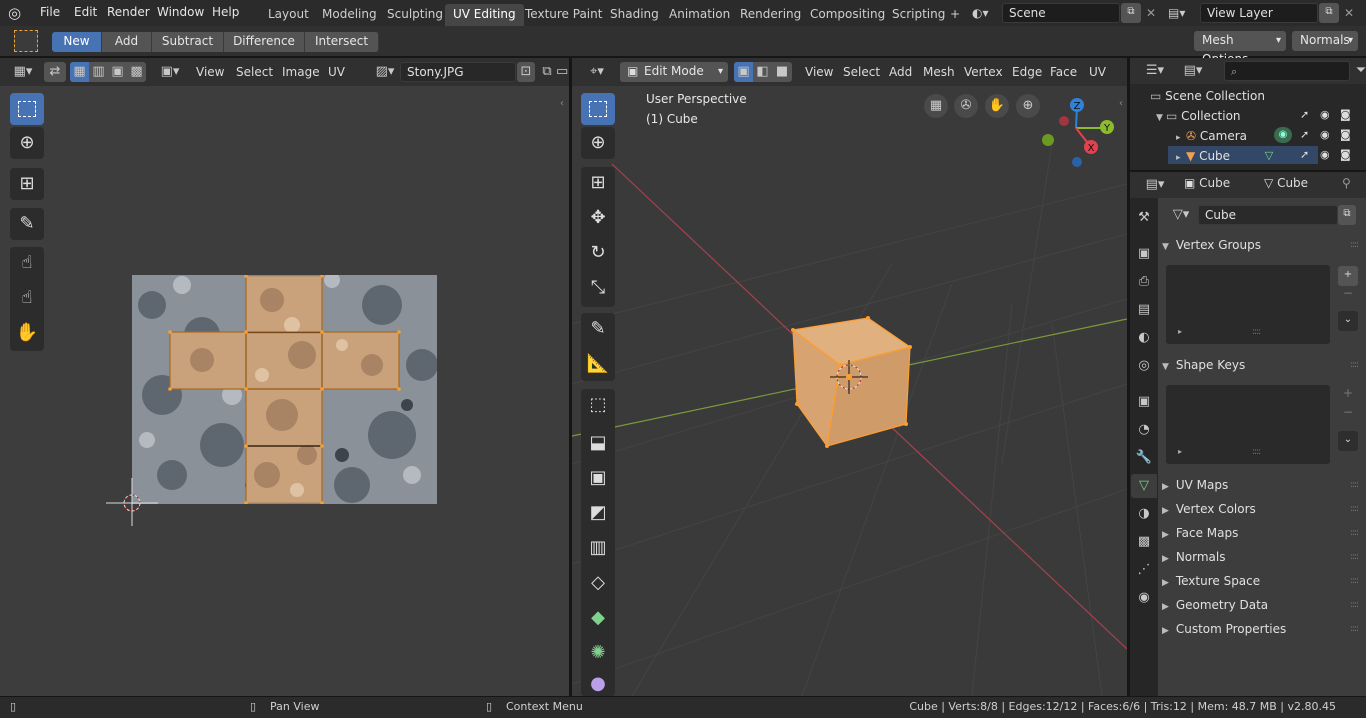  What do you see at coordinates (1027, 72) in the screenshot?
I see `vp-menu-edge: Edge` at bounding box center [1027, 72].